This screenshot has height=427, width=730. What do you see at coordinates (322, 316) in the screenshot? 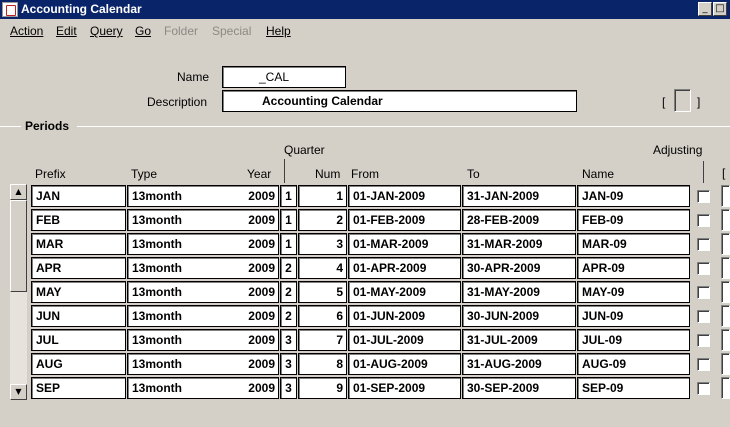
I see `period-num-cell: 6` at bounding box center [322, 316].